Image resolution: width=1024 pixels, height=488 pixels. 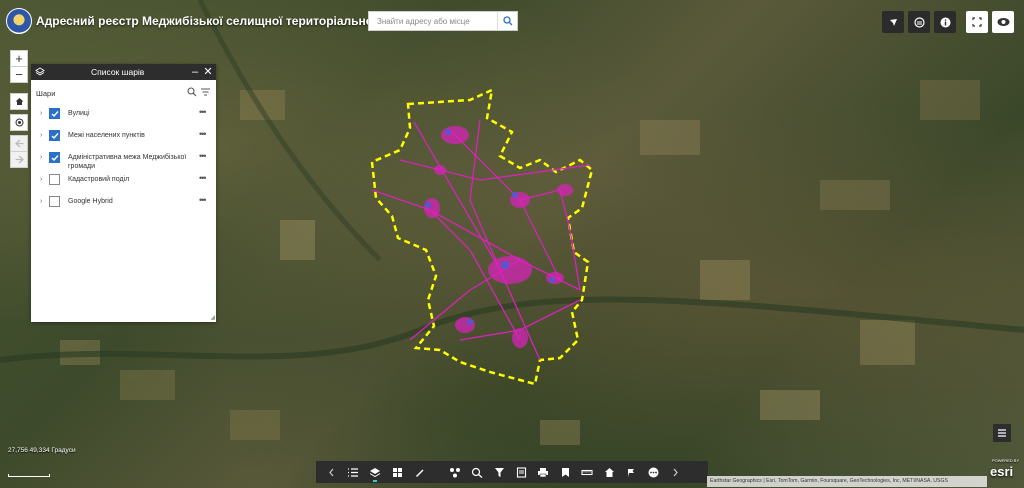 I want to click on fullscreen-icon, so click(x=977, y=22).